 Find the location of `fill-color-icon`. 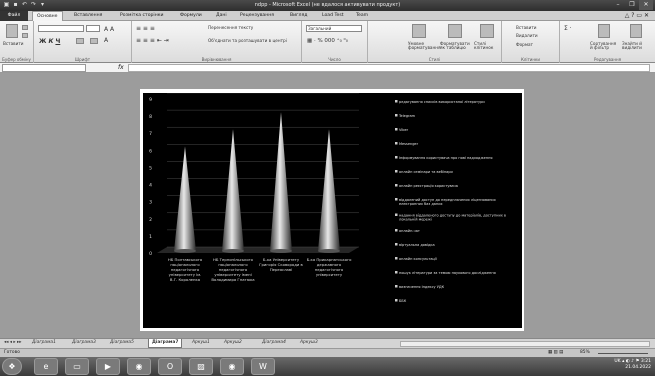

fill-color-icon is located at coordinates (94, 41).